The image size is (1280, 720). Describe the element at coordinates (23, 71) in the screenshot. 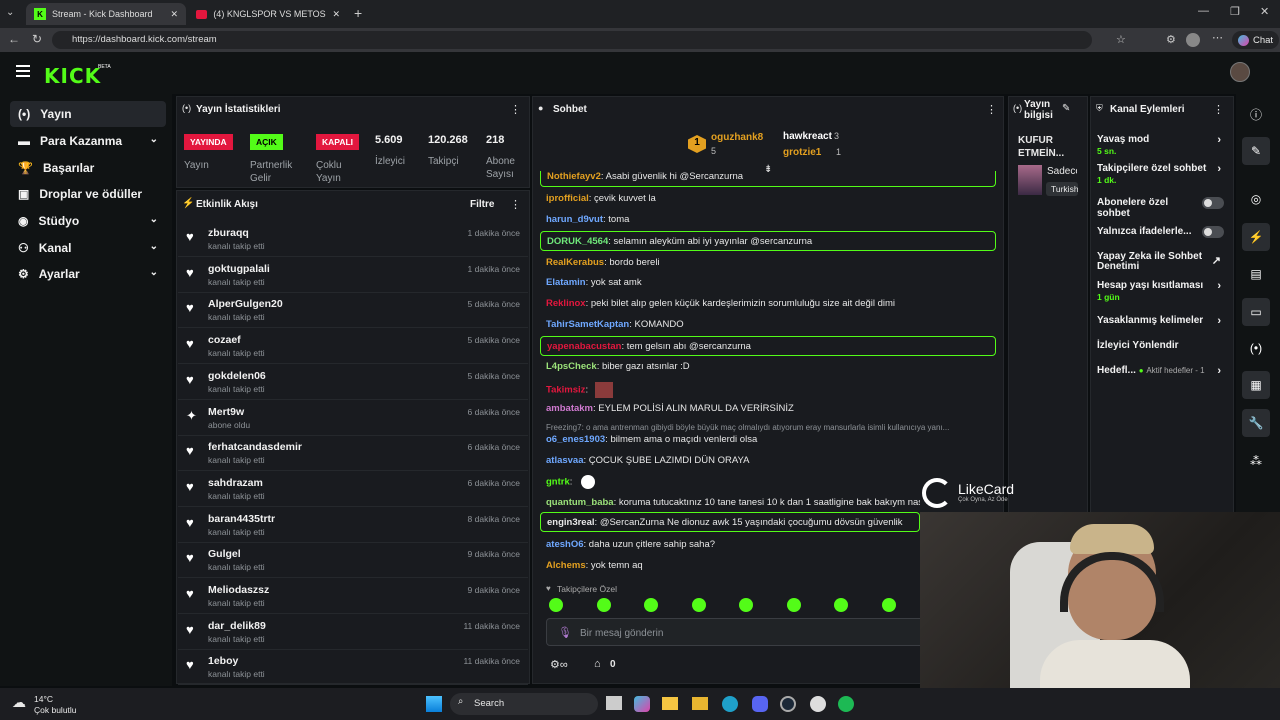

I see `hamburger-menu-icon` at that location.